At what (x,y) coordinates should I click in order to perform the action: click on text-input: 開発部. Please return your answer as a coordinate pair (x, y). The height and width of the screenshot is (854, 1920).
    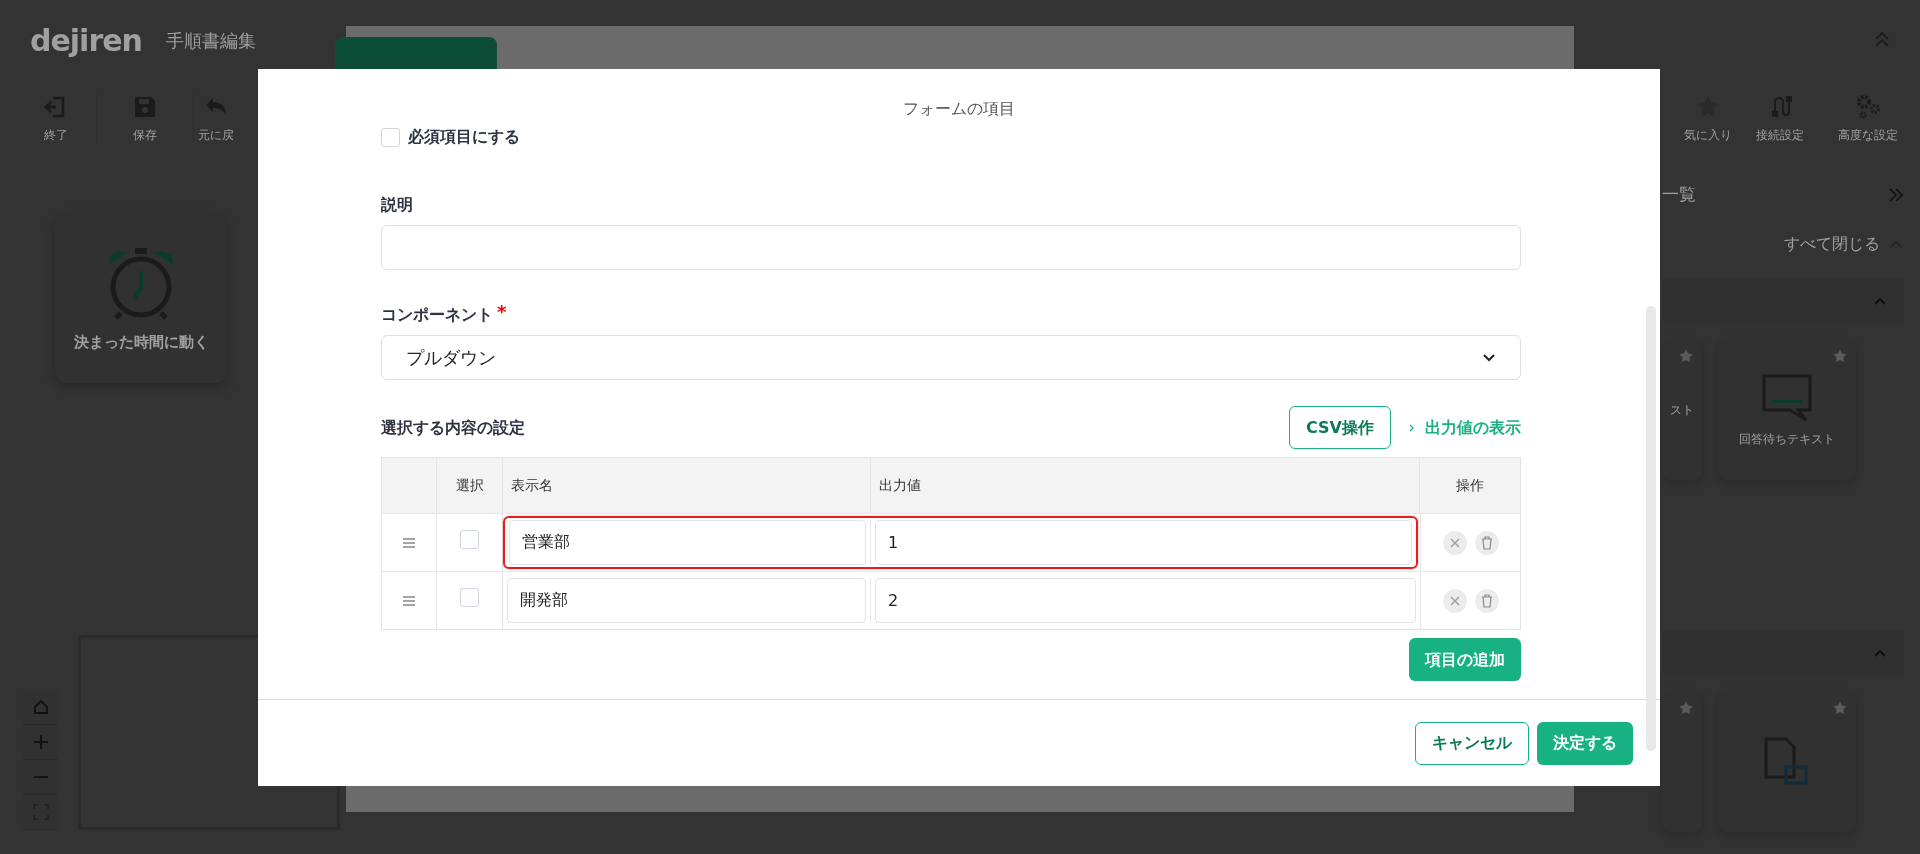
    Looking at the image, I should click on (686, 600).